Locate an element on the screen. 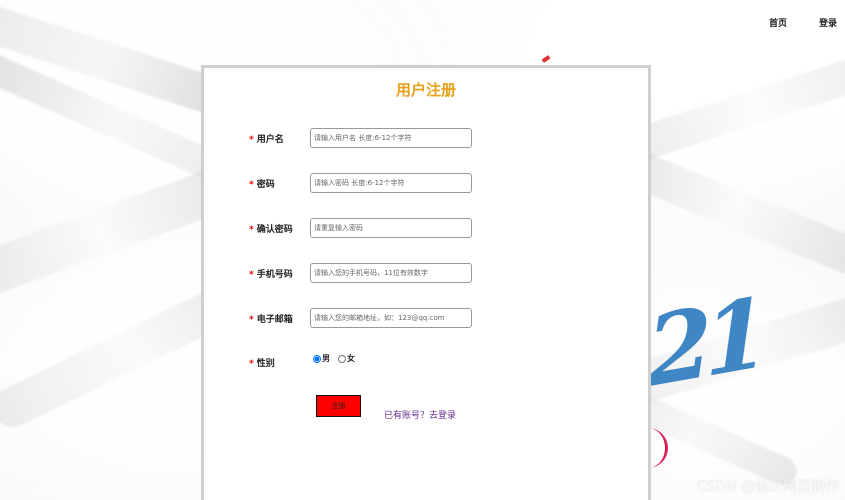 This screenshot has height=500, width=845. confirm-password-label-text: 确认密码 is located at coordinates (274, 230).